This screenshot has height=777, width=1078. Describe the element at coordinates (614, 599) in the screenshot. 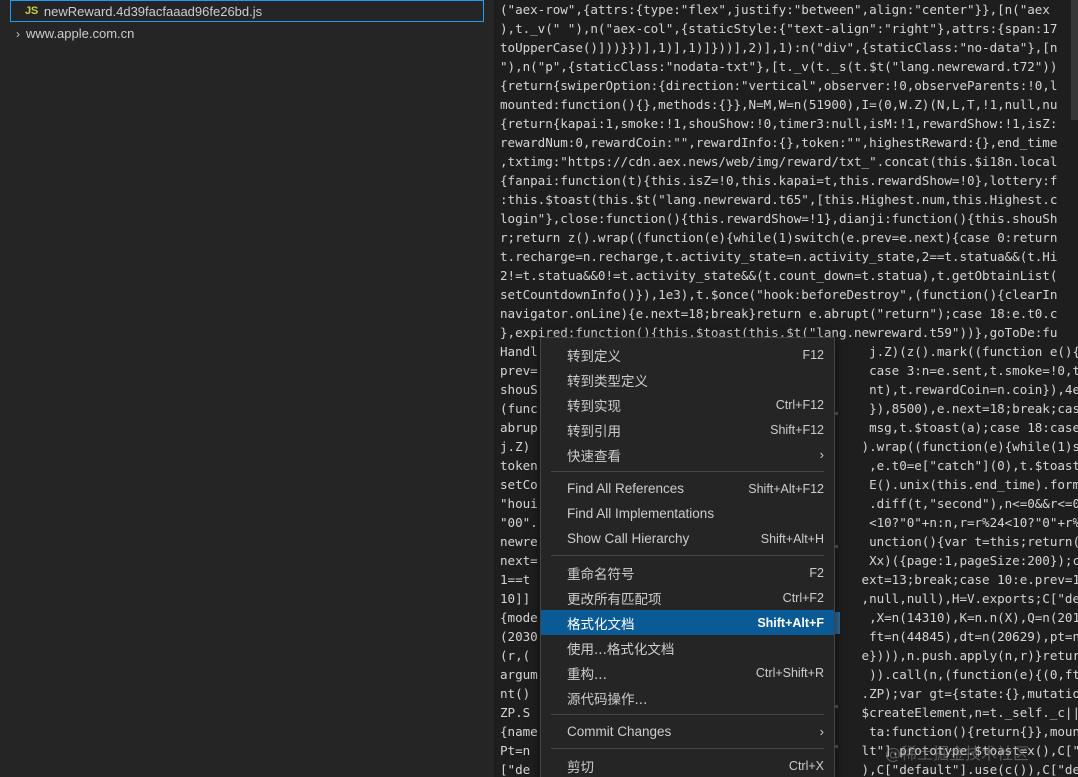

I see `menu-item-label: 更改所有匹配项` at that location.